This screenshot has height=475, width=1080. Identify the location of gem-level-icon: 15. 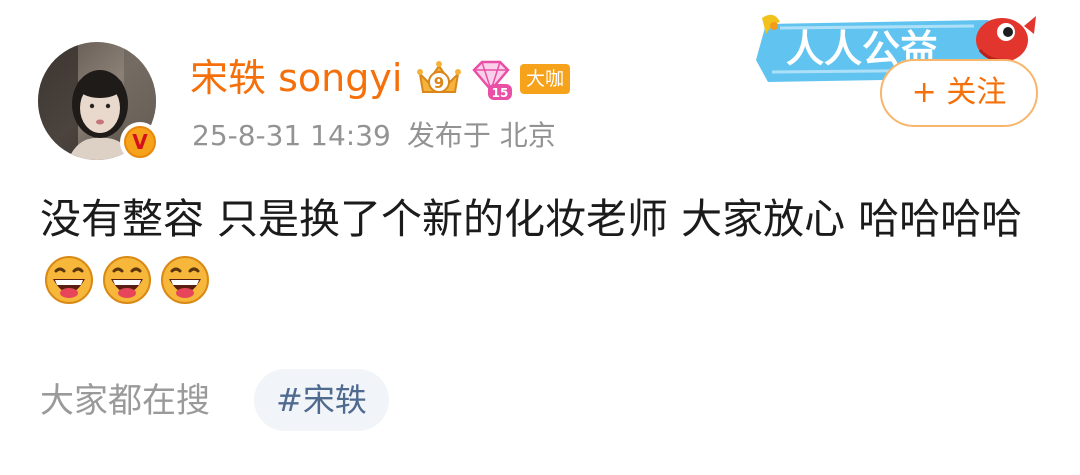
(491, 80).